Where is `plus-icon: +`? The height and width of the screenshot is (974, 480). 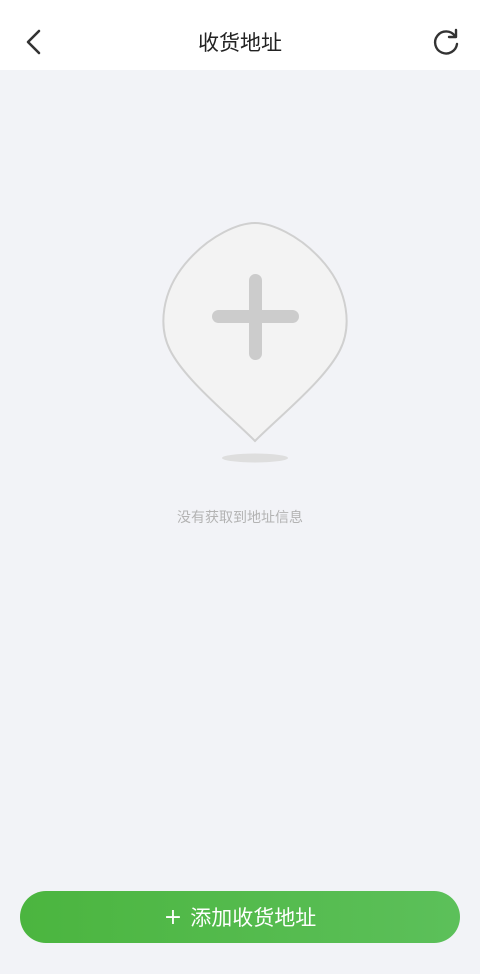 plus-icon: + is located at coordinates (173, 917).